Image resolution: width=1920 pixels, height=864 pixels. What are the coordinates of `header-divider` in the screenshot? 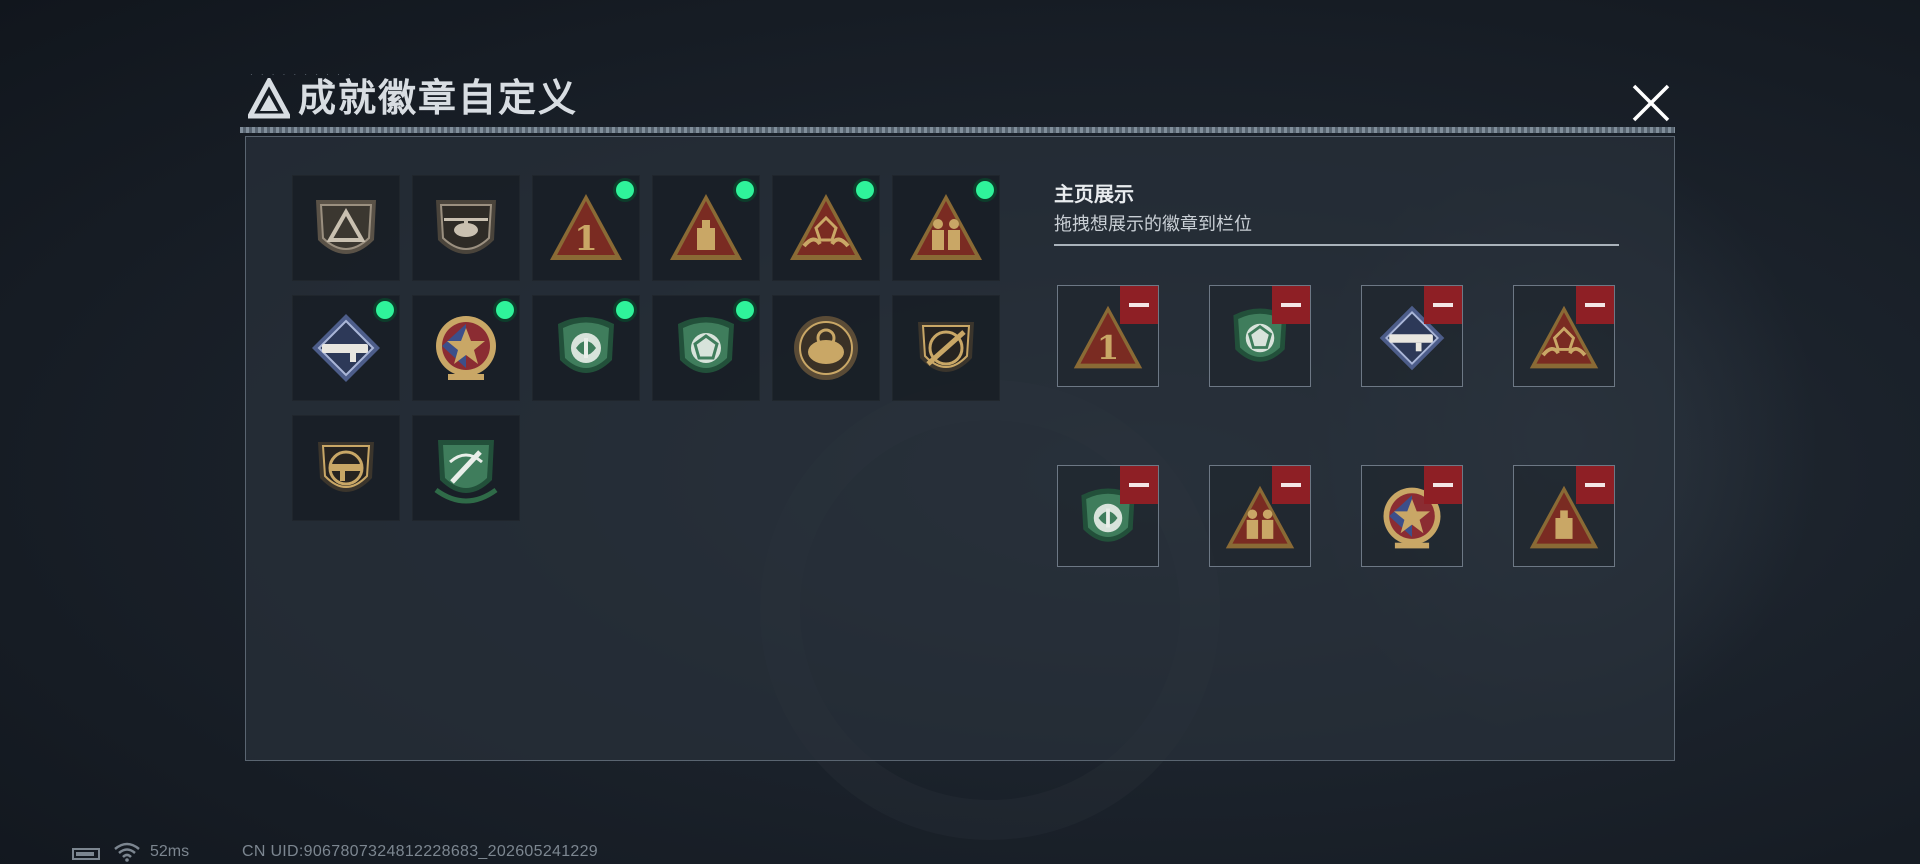 It's located at (957, 130).